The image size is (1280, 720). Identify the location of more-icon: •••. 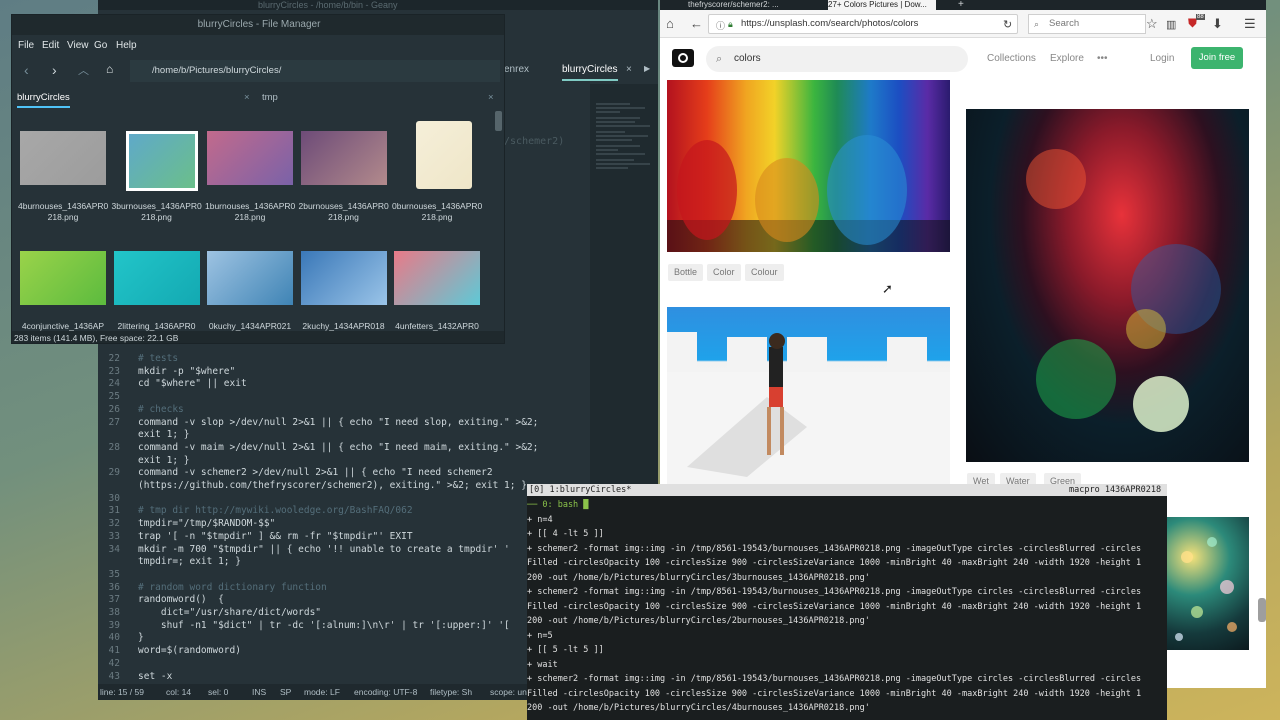
(1102, 58).